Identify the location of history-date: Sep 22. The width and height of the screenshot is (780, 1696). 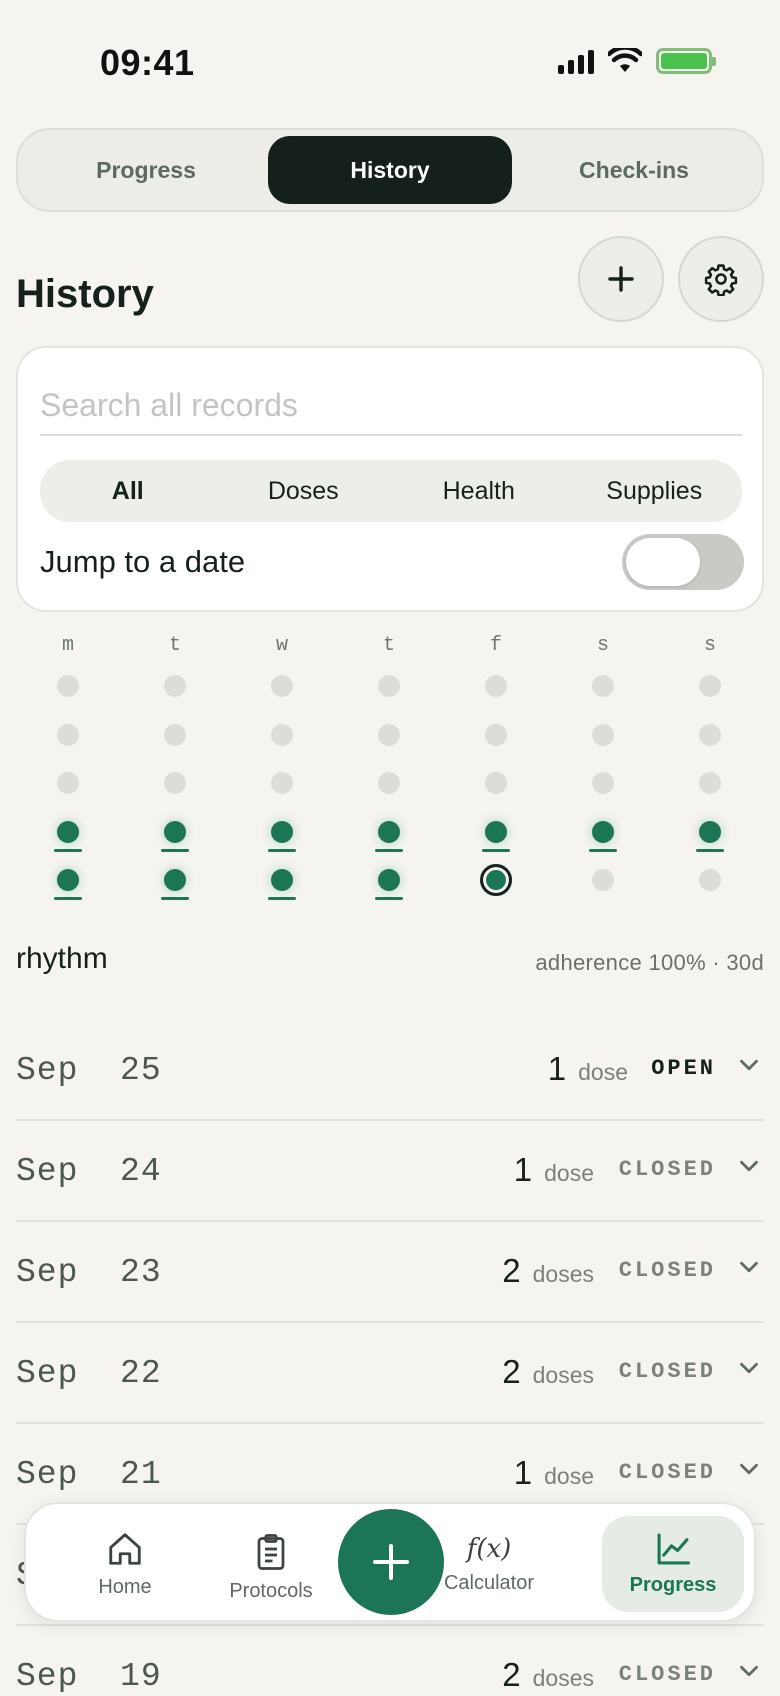
(89, 1373).